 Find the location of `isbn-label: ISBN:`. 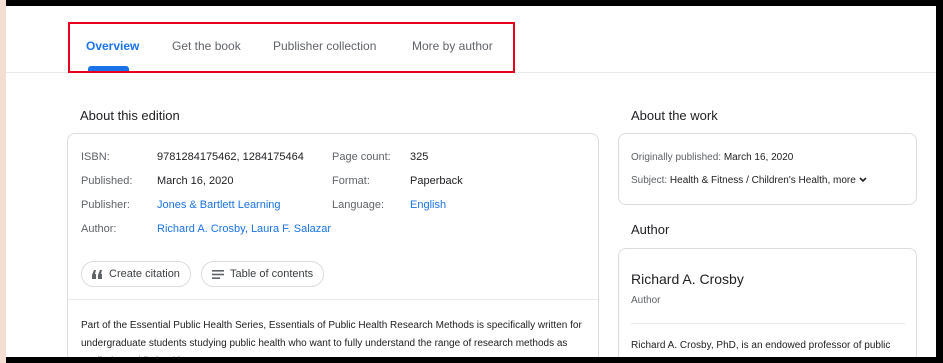

isbn-label: ISBN: is located at coordinates (95, 157).